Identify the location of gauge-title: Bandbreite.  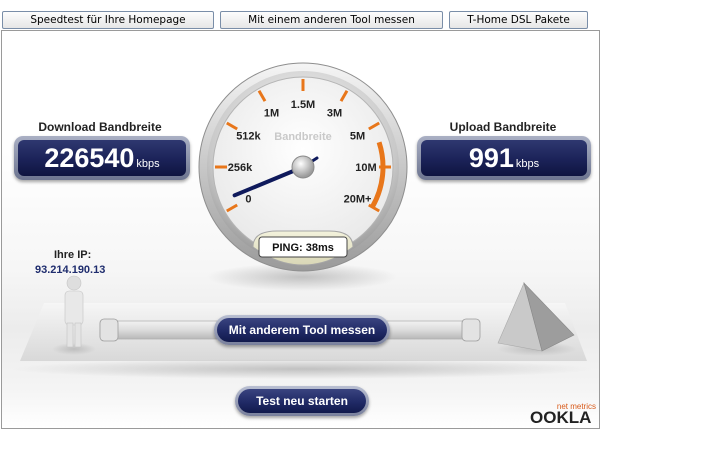
(302, 137).